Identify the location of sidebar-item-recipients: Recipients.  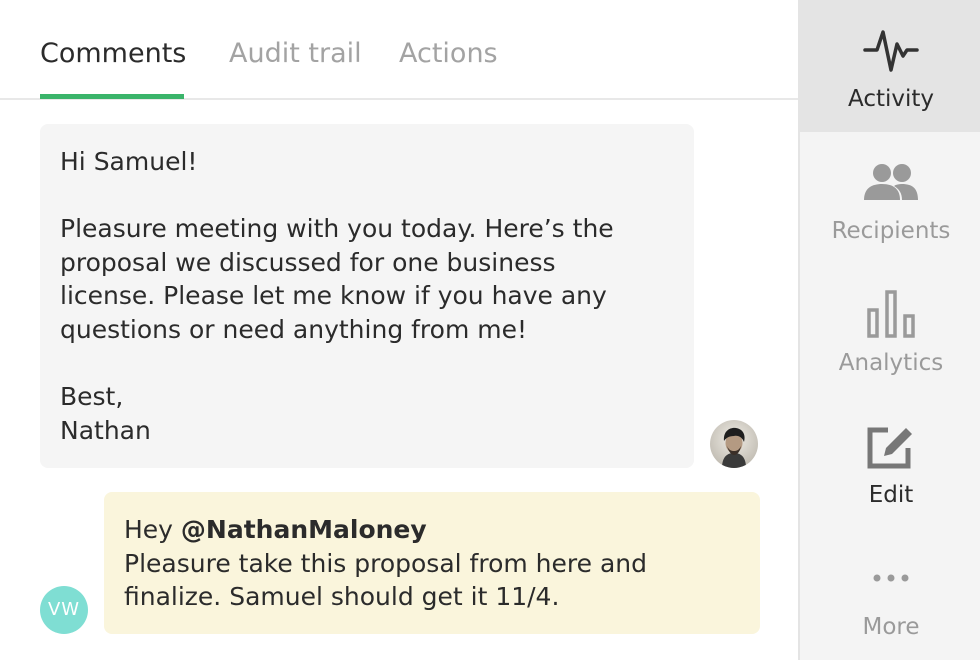
(890, 198).